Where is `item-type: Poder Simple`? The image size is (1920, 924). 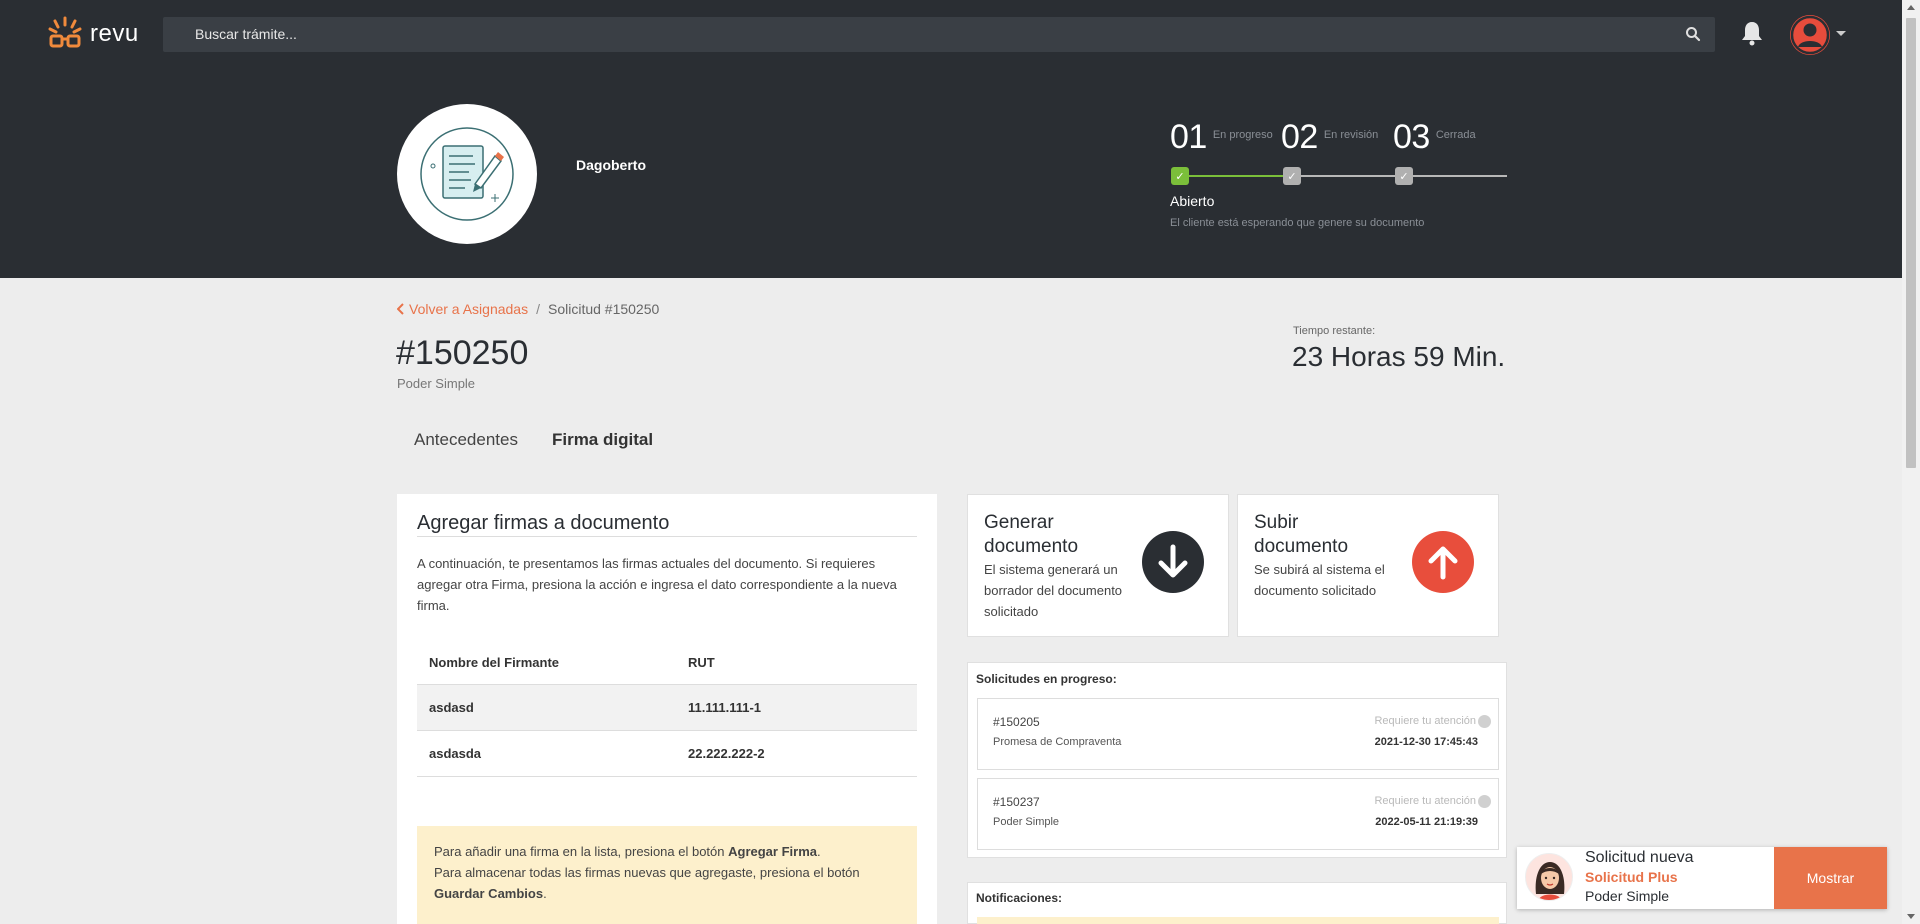
item-type: Poder Simple is located at coordinates (1026, 822).